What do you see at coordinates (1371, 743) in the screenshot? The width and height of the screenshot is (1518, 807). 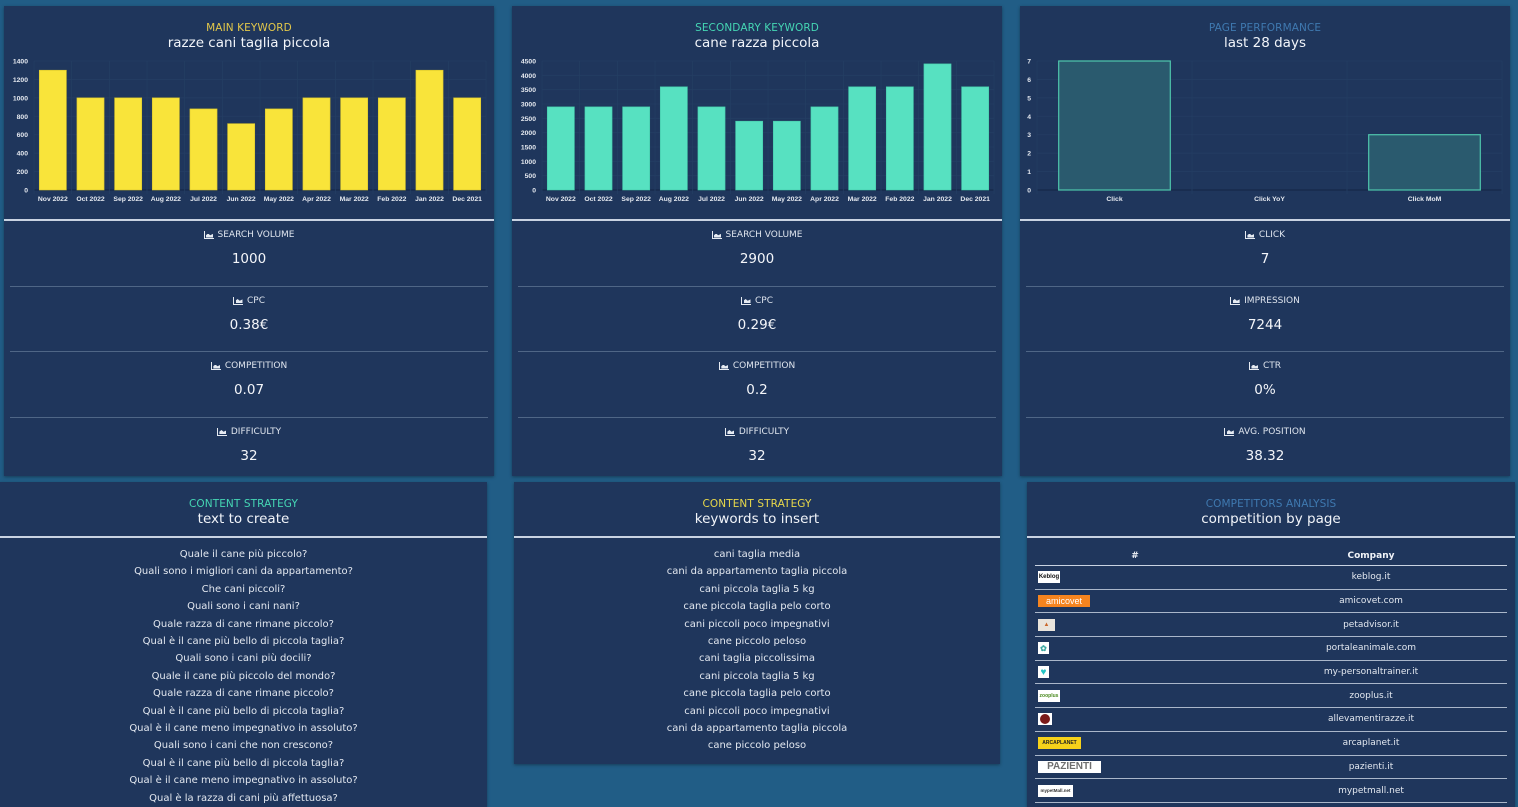 I see `company-link: arcaplanet.it` at bounding box center [1371, 743].